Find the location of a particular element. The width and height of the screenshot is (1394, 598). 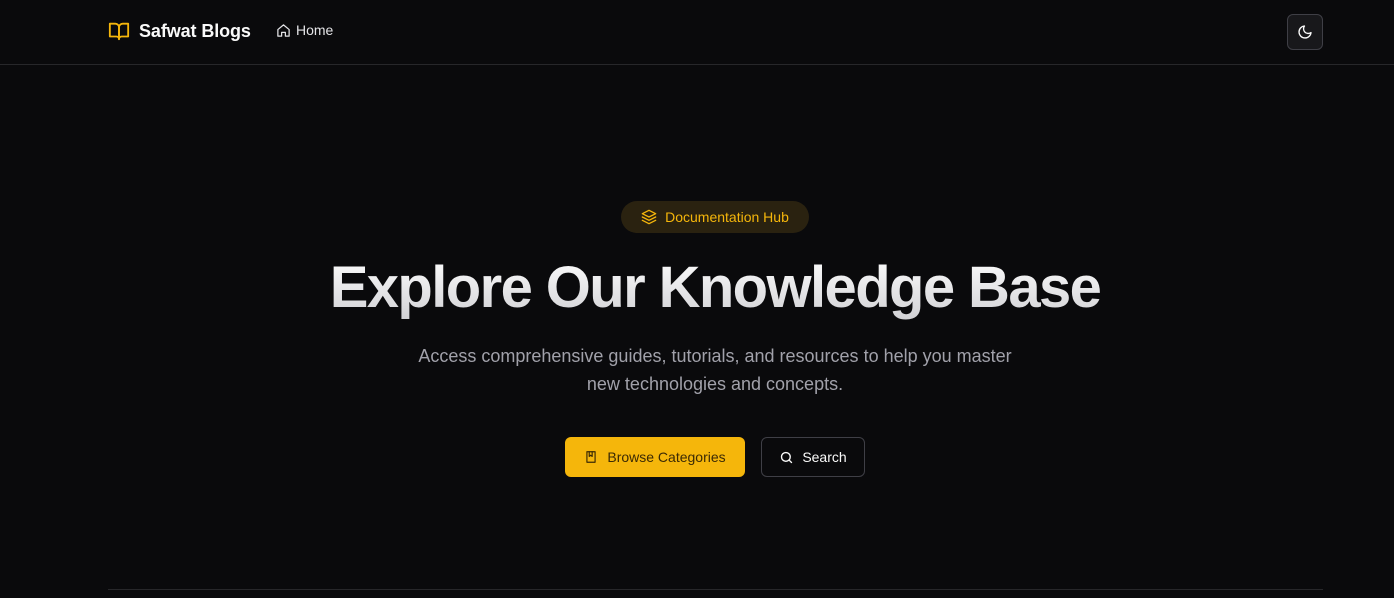

theme-toggle-button is located at coordinates (1305, 32).